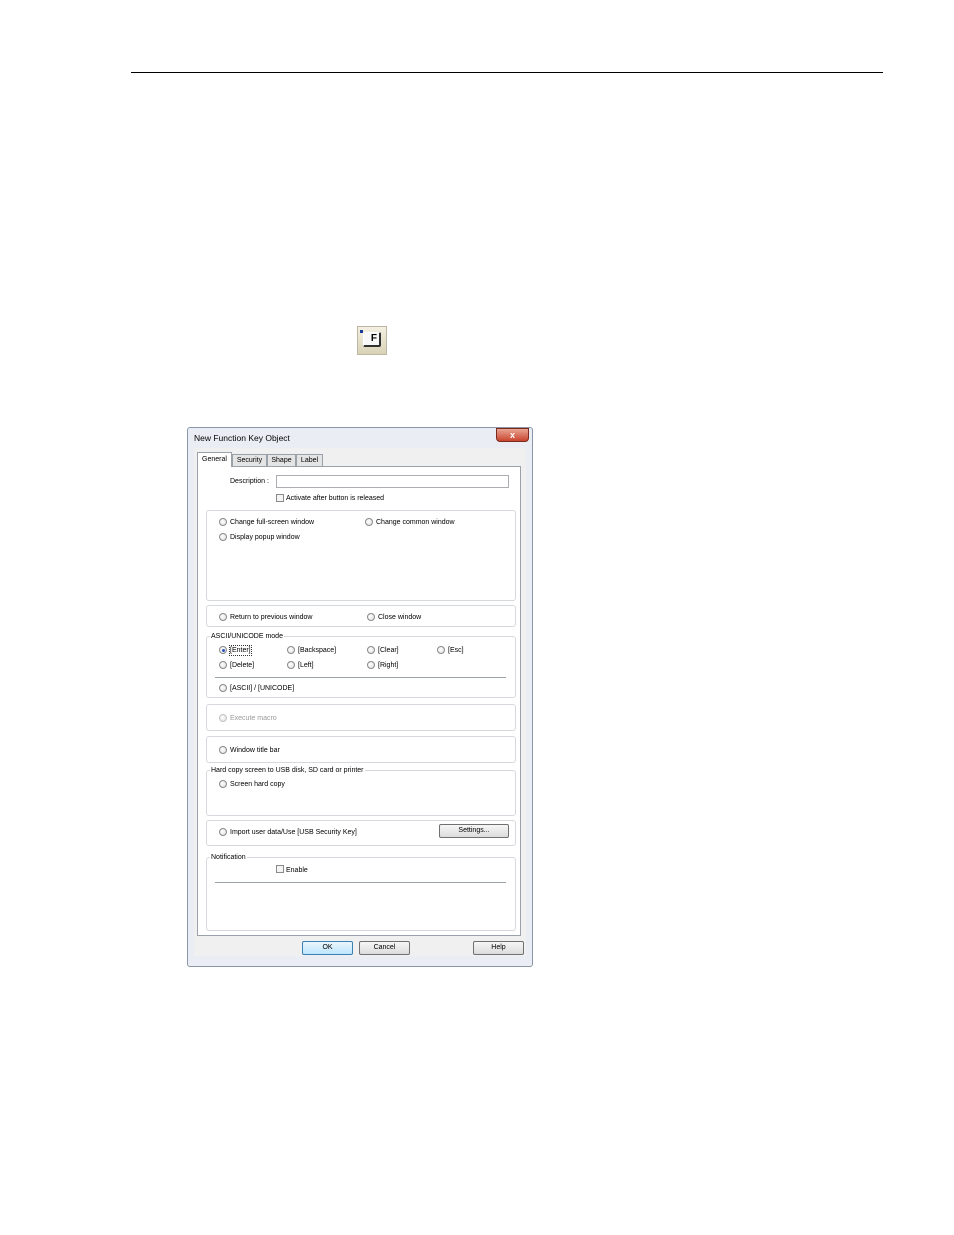  I want to click on left-key-radio, so click(291, 665).